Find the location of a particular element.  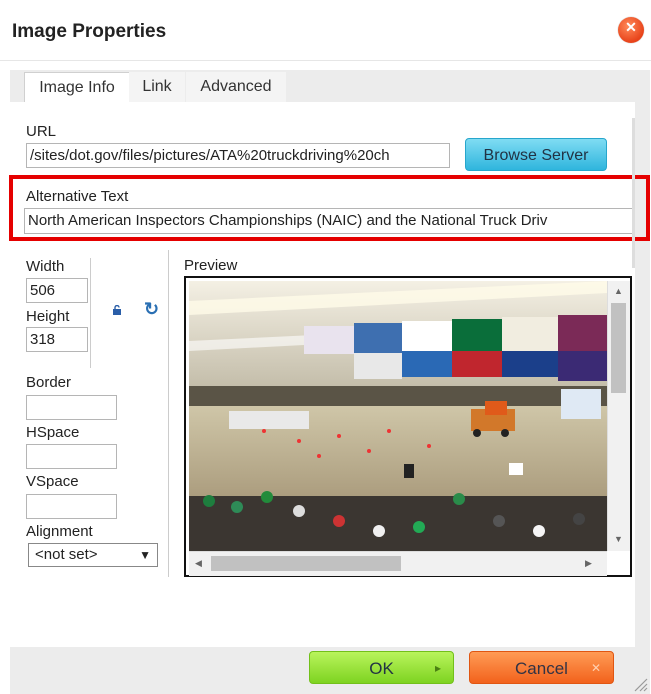

cancel-x-icon: ✕ is located at coordinates (595, 668).